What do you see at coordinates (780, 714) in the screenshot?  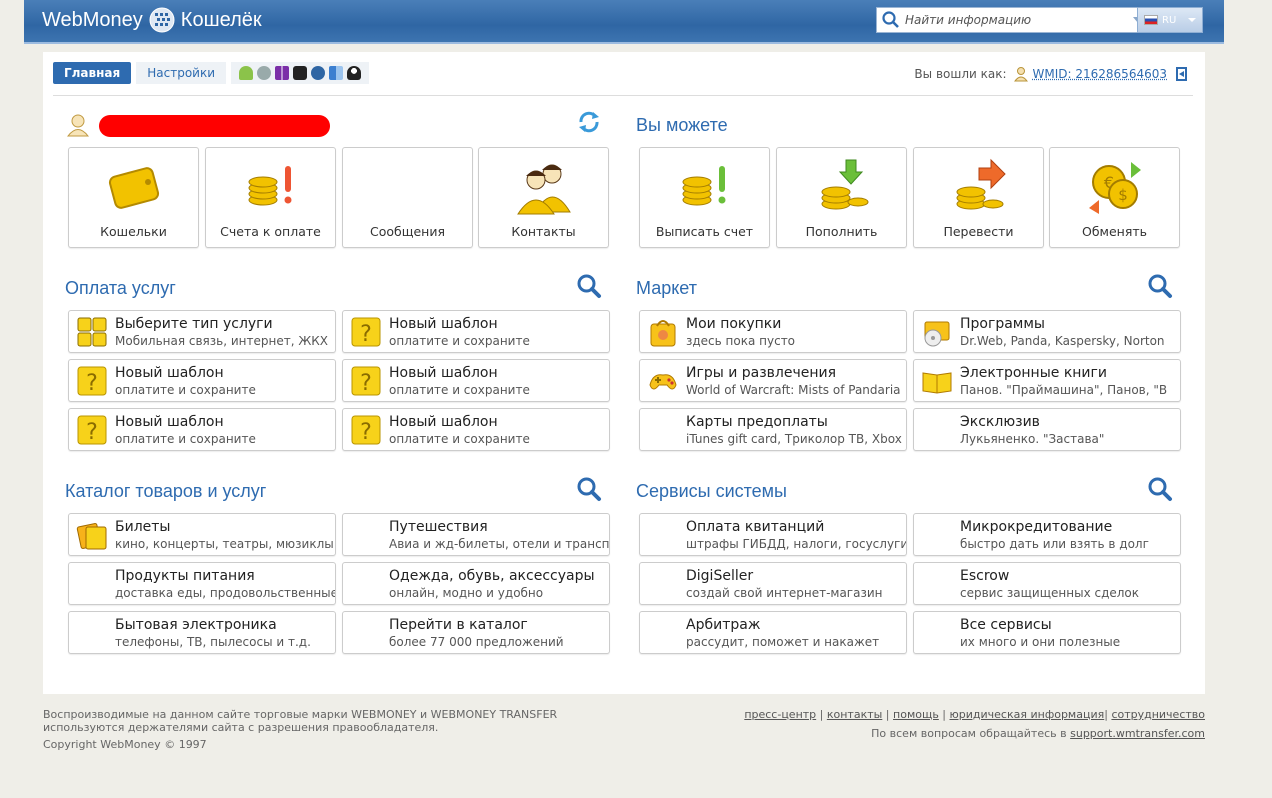 I see `footer-link-press: пресс-центр` at bounding box center [780, 714].